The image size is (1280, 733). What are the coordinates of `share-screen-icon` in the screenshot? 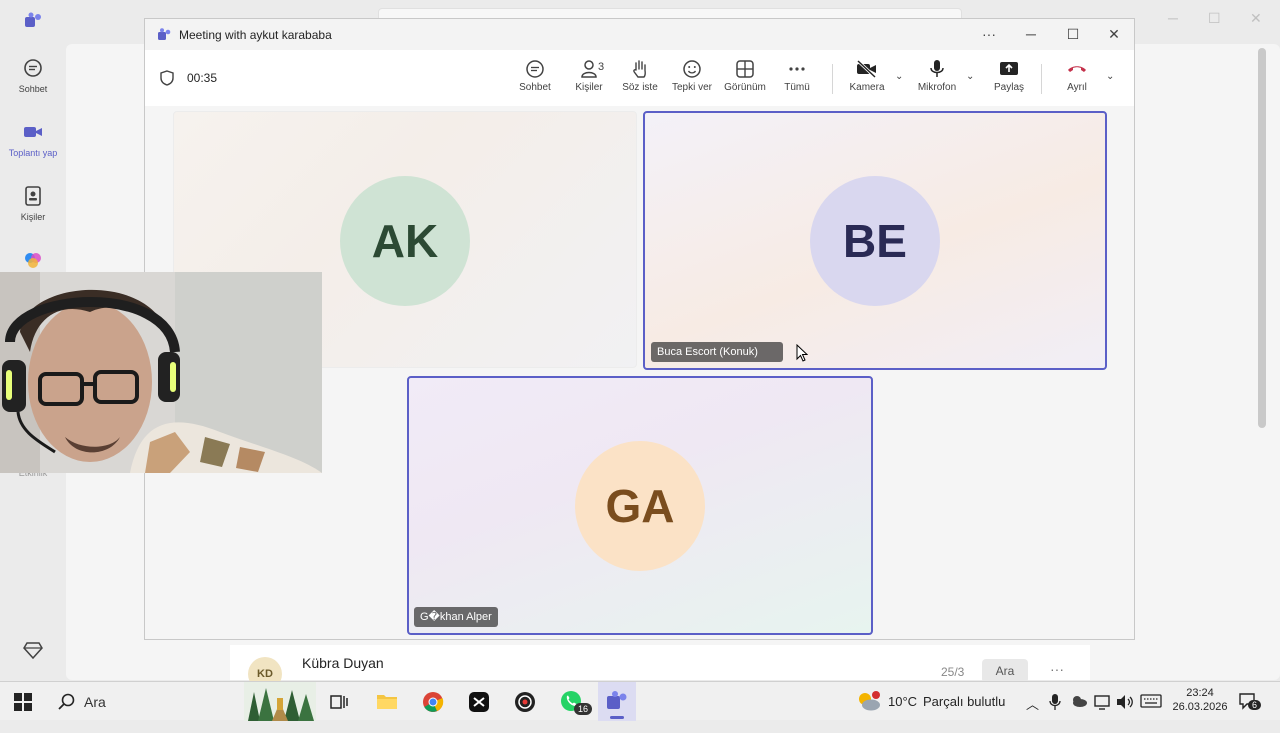 It's located at (1009, 68).